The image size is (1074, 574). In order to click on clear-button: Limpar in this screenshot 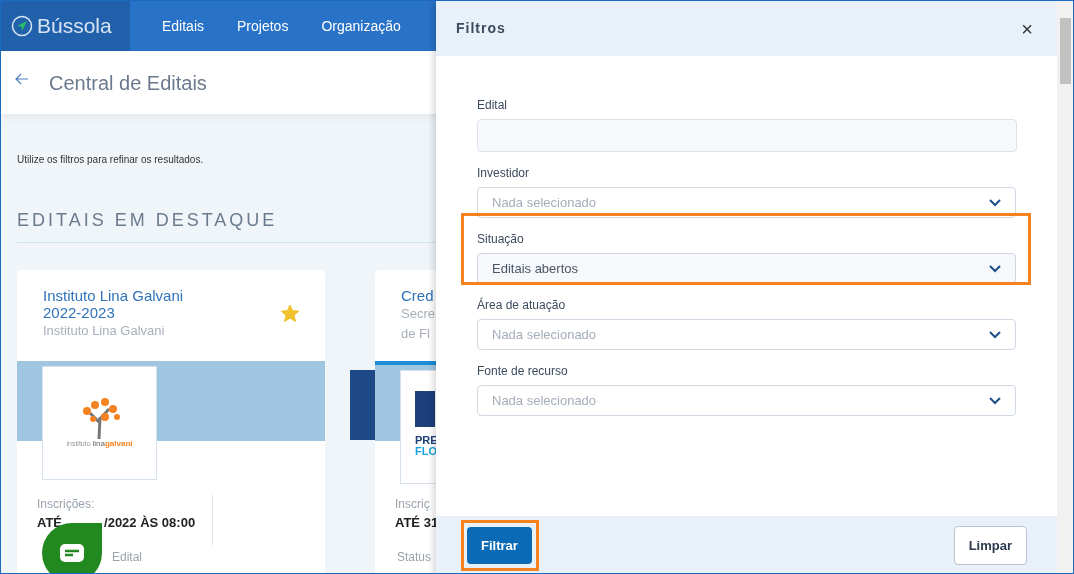, I will do `click(990, 545)`.